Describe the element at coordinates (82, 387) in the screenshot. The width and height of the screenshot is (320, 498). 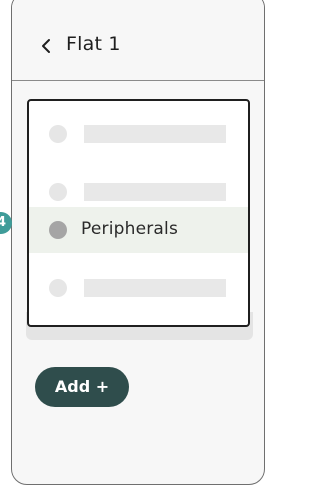
I see `add-button: Add +` at that location.